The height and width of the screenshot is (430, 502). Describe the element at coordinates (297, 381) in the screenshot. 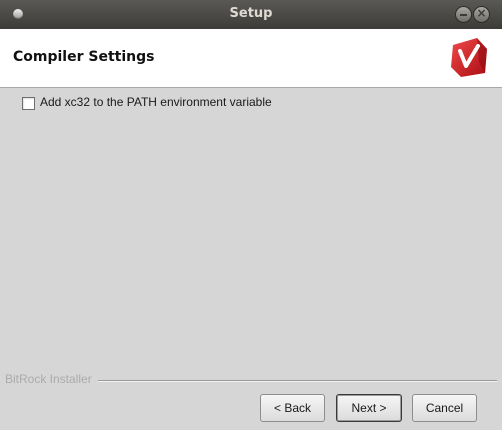

I see `separator-line` at that location.